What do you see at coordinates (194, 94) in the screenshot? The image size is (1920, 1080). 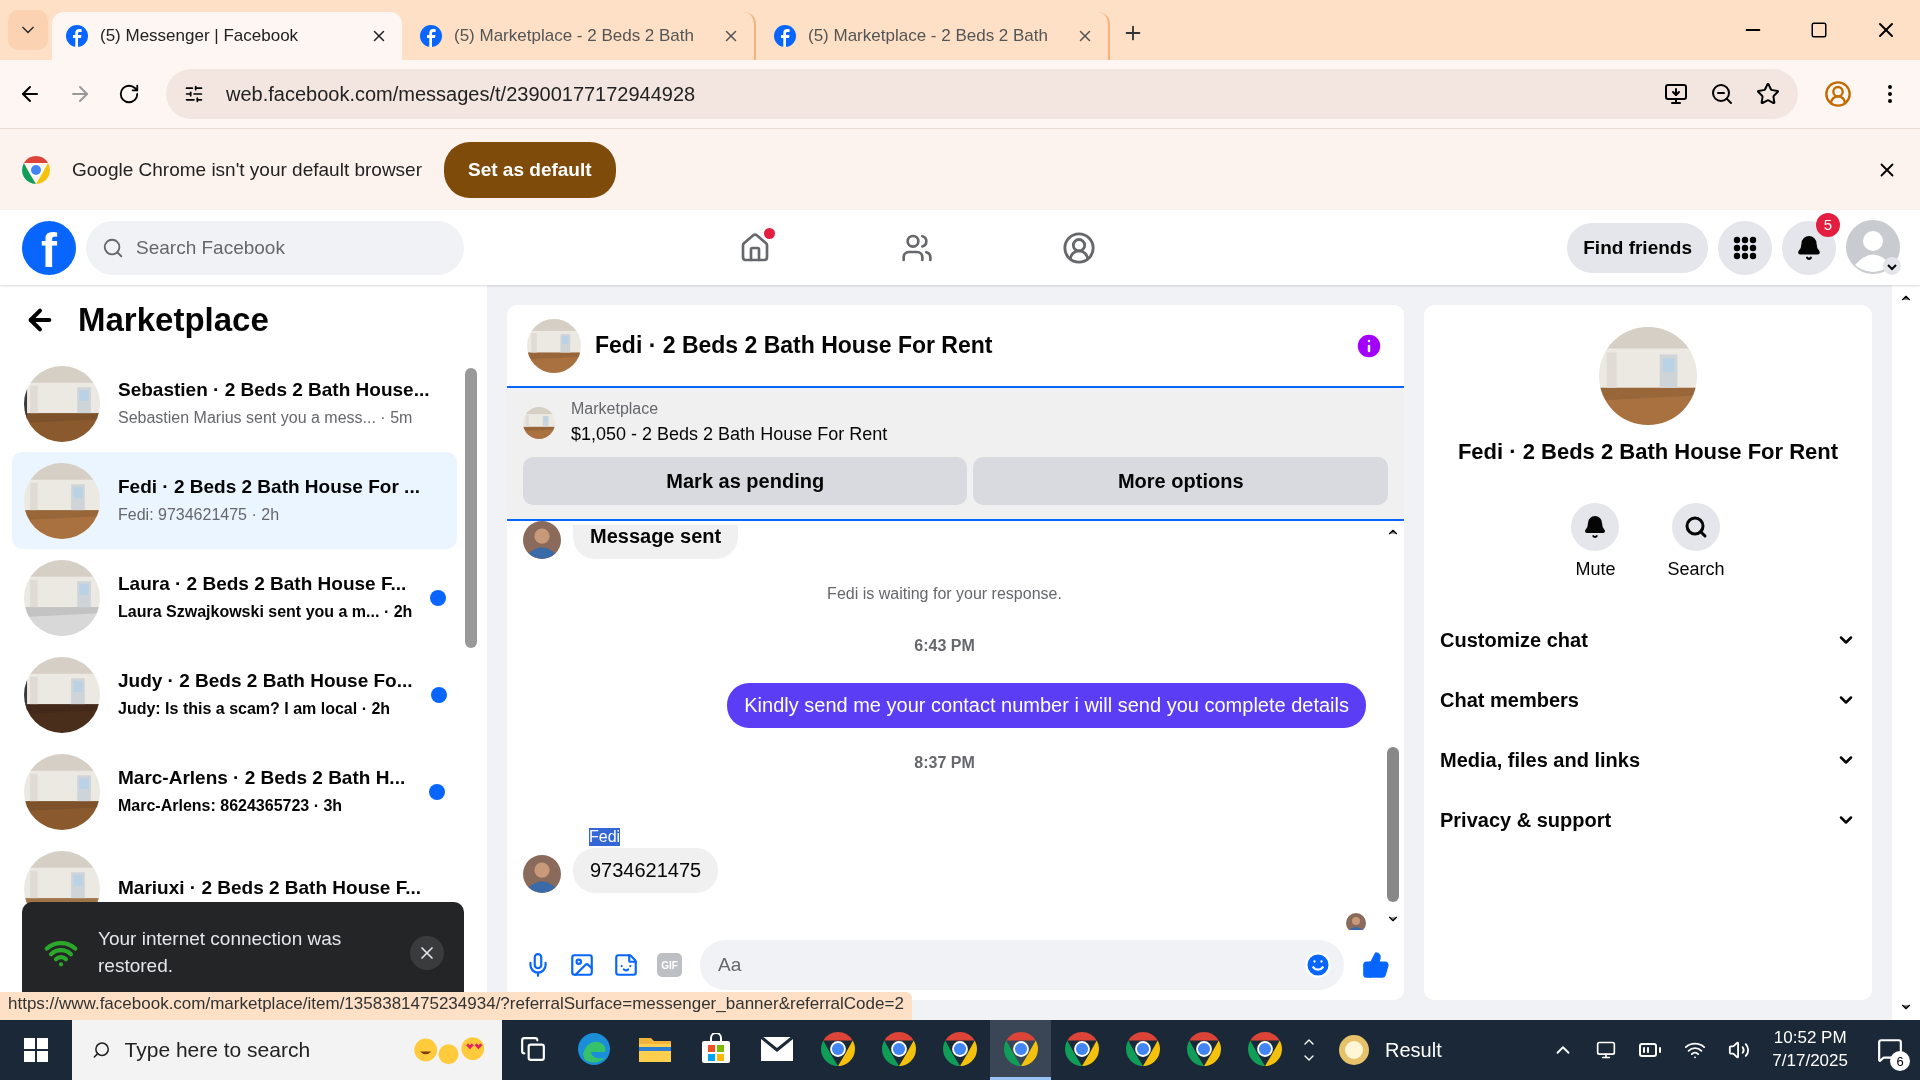 I see `site-info-icon` at bounding box center [194, 94].